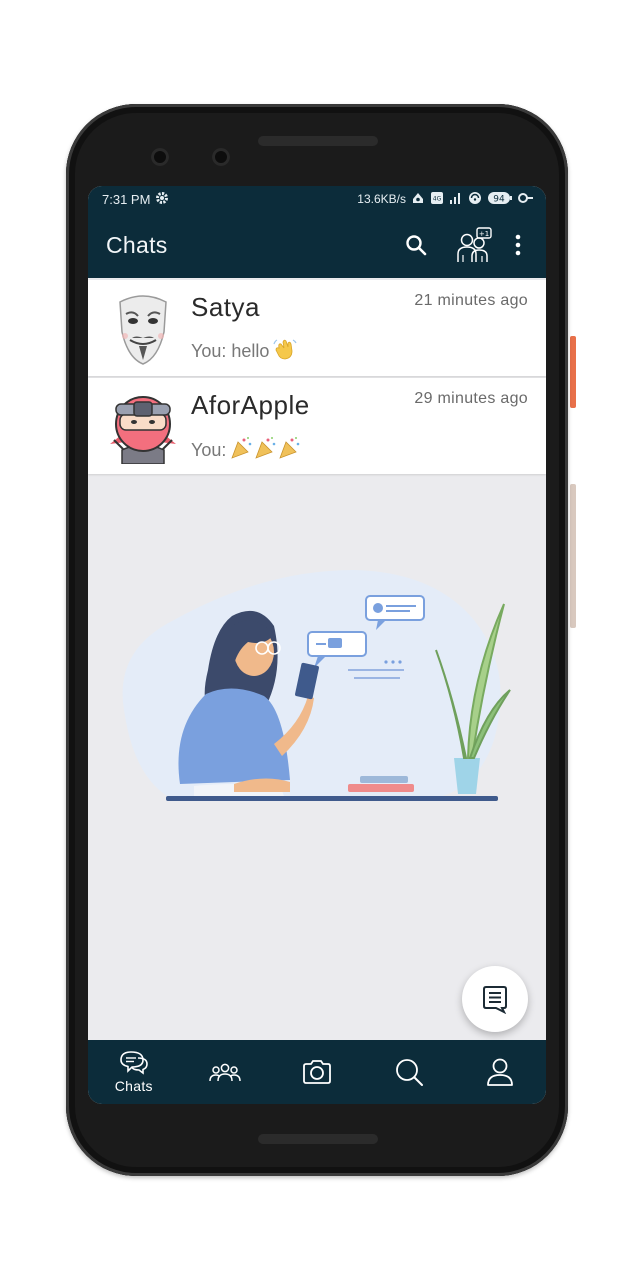 The image size is (640, 1280). Describe the element at coordinates (285, 351) in the screenshot. I see `waving-hand-emoji-icon` at that location.